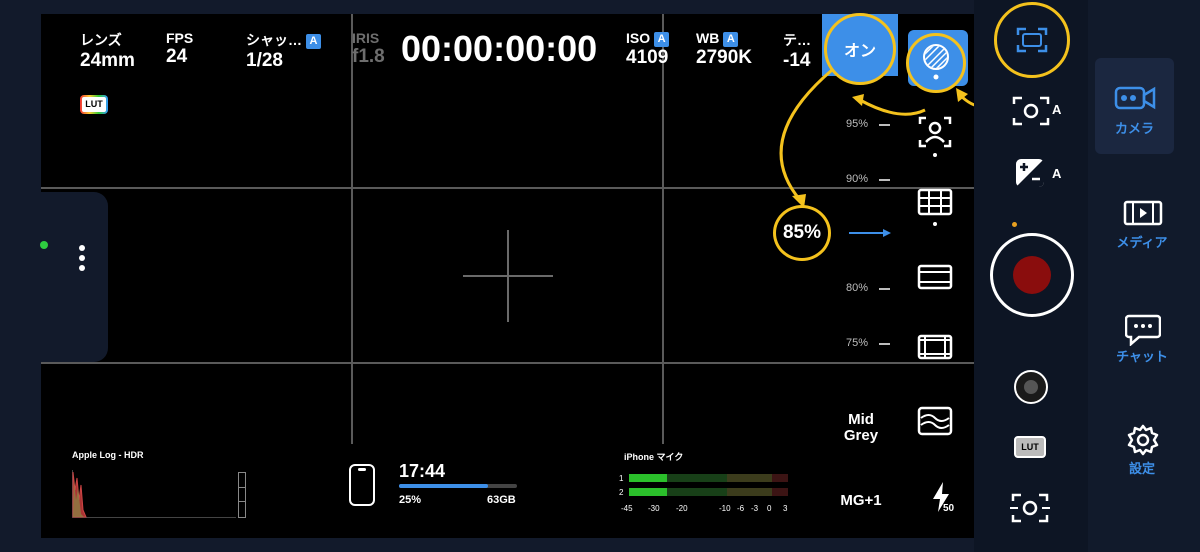  I want to click on nav-media-label: メディア, so click(1142, 242).